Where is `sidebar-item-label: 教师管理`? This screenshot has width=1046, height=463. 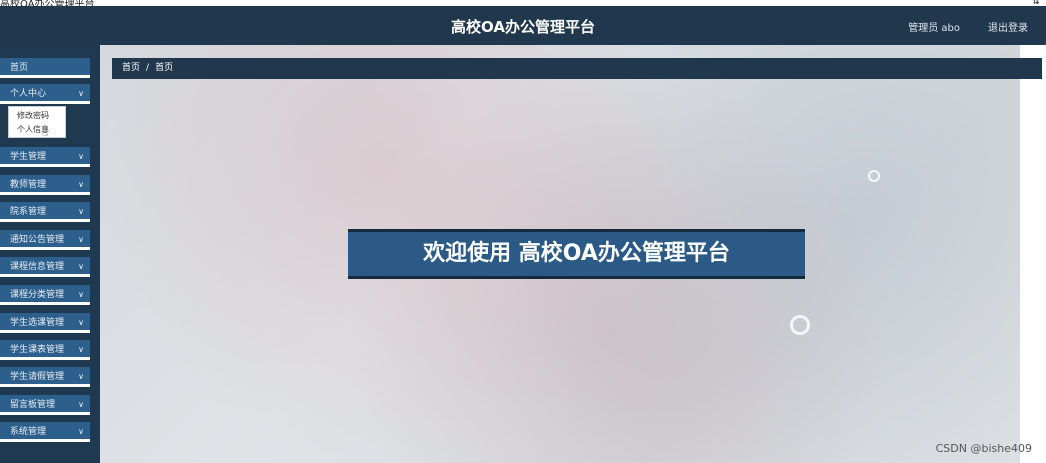 sidebar-item-label: 教师管理 is located at coordinates (28, 185).